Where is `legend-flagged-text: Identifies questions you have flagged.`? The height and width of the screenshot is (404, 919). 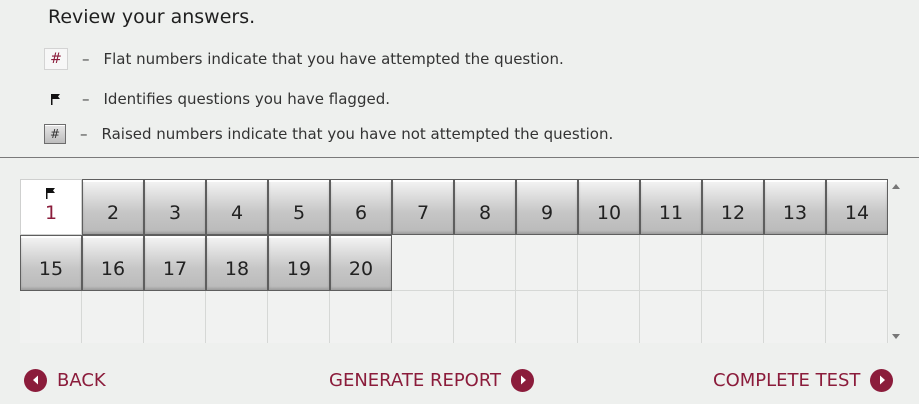
legend-flagged-text: Identifies questions you have flagged. is located at coordinates (246, 99).